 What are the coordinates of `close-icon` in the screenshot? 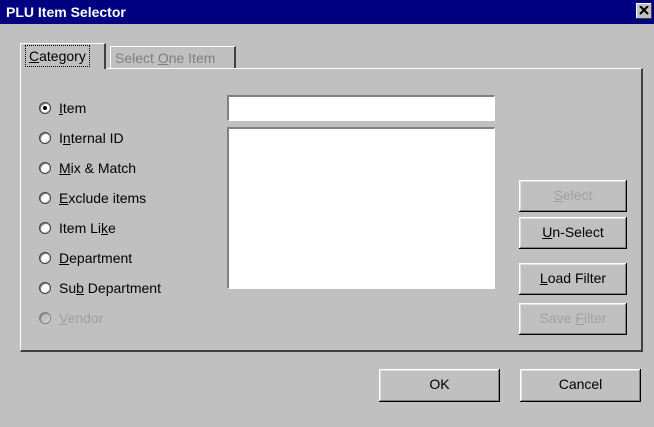 It's located at (644, 10).